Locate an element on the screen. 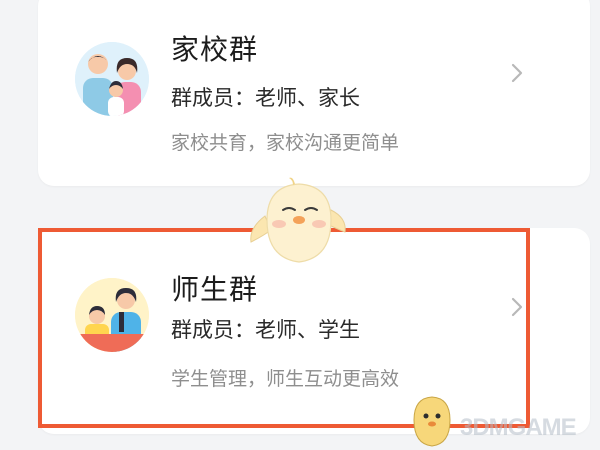  group-members: 群成员：老师、学生 is located at coordinates (265, 330).